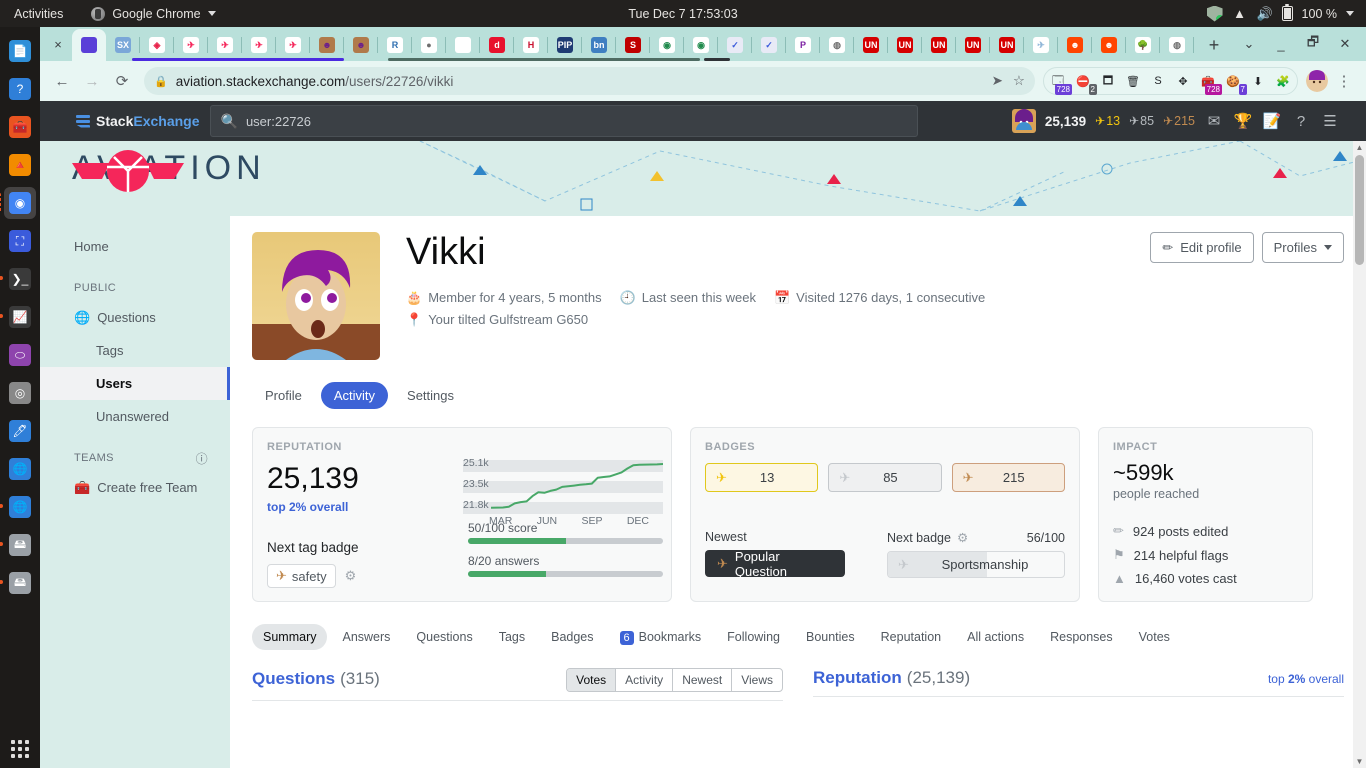  What do you see at coordinates (667, 45) in the screenshot?
I see `tab-globe-green-1: ◉` at bounding box center [667, 45].